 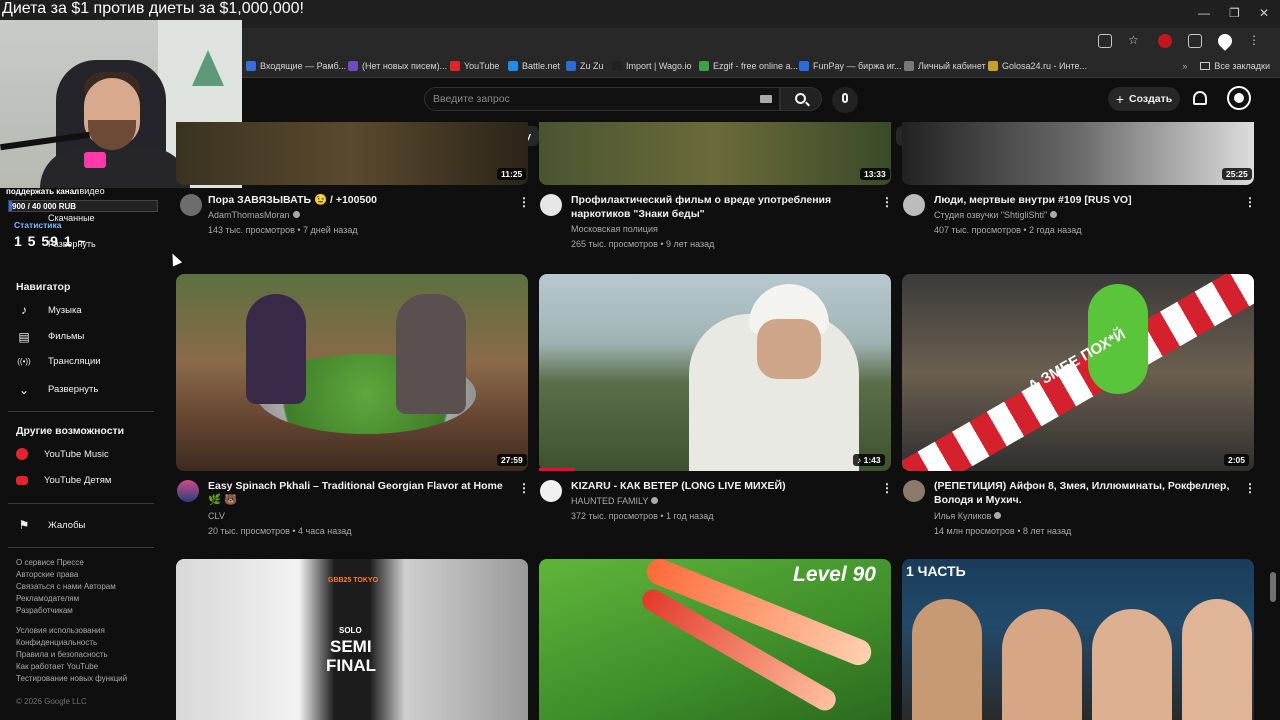 What do you see at coordinates (1165, 41) in the screenshot?
I see `extension-record-icon` at bounding box center [1165, 41].